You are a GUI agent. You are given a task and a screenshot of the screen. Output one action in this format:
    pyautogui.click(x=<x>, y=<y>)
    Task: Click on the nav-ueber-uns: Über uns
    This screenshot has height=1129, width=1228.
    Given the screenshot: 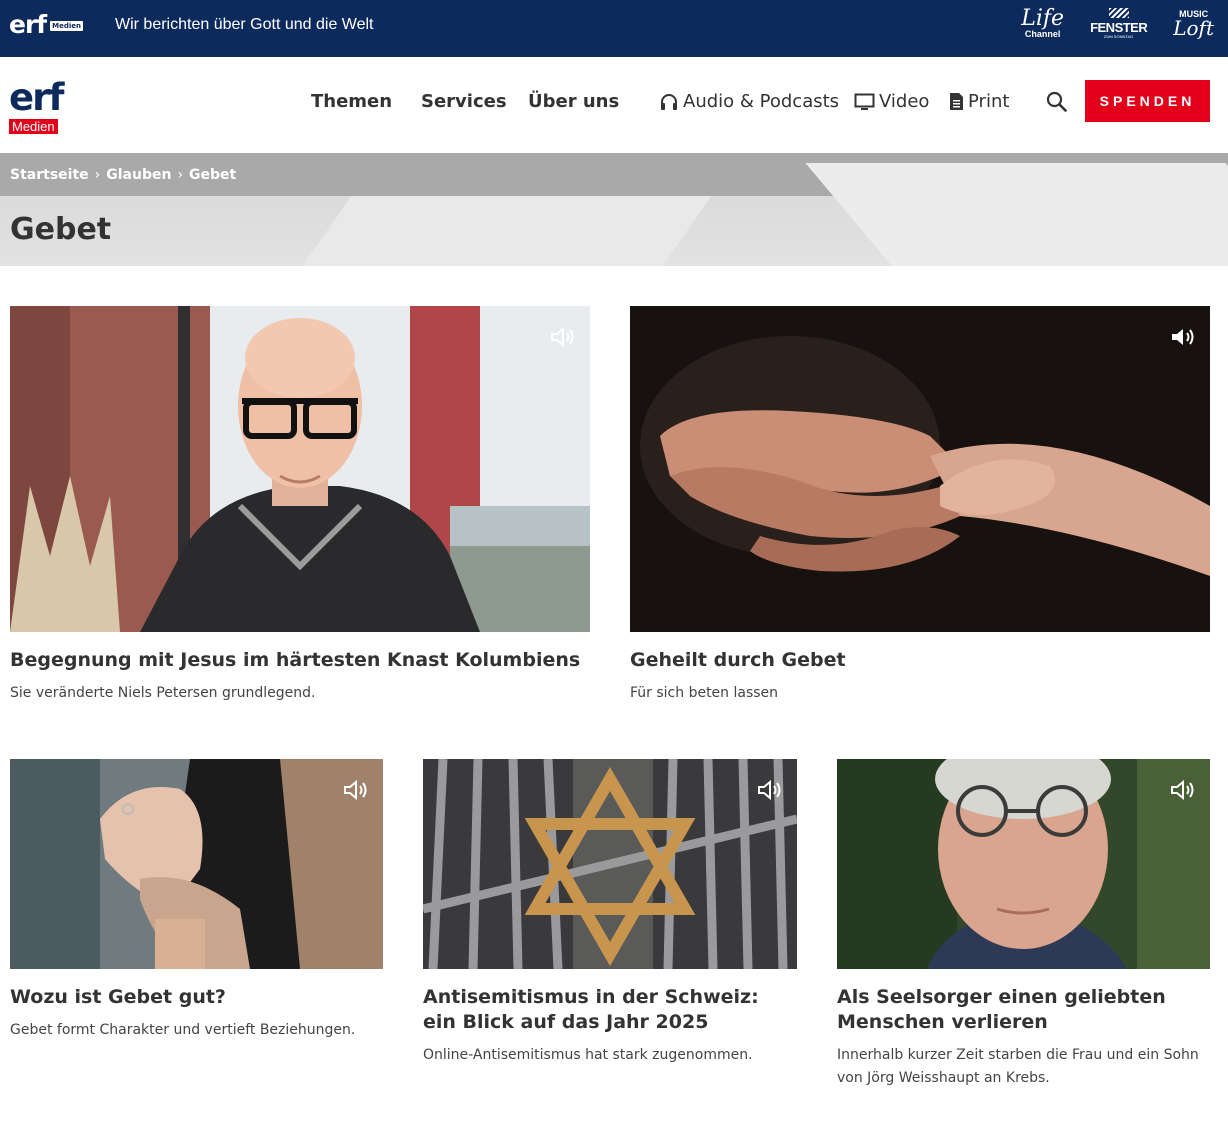 What is the action you would take?
    pyautogui.click(x=573, y=101)
    